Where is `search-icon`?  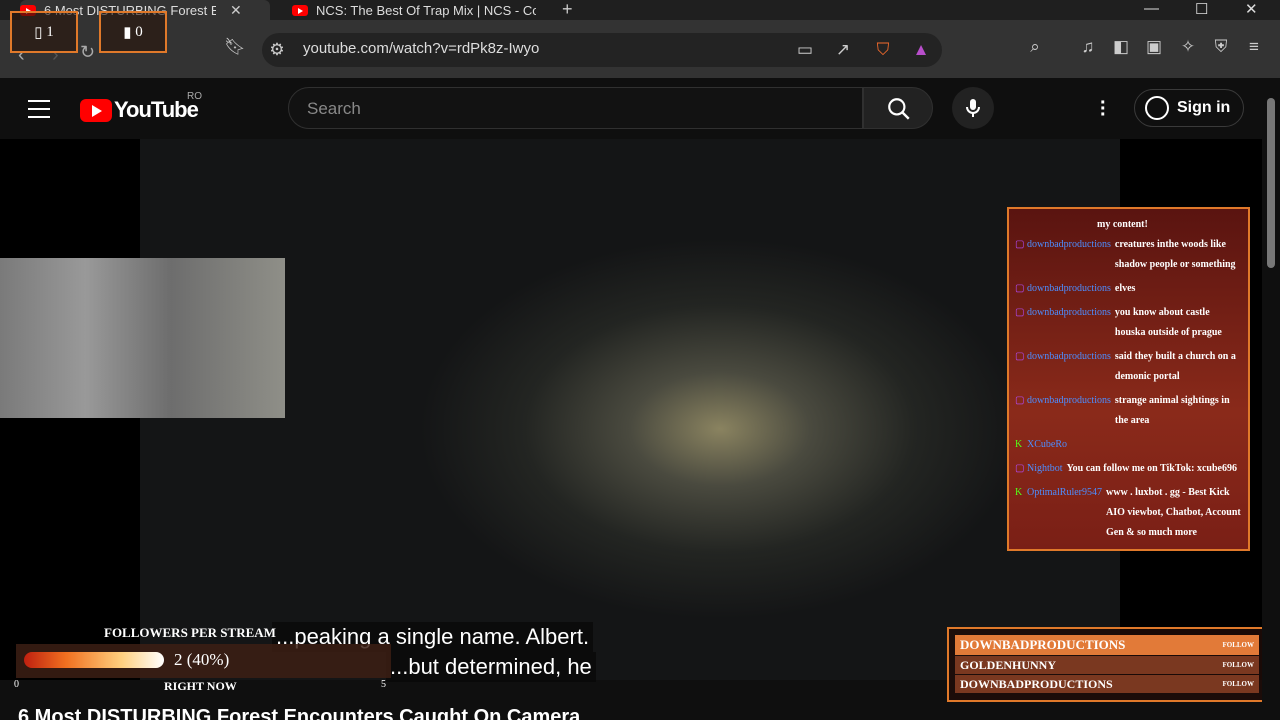
search-icon is located at coordinates (899, 109).